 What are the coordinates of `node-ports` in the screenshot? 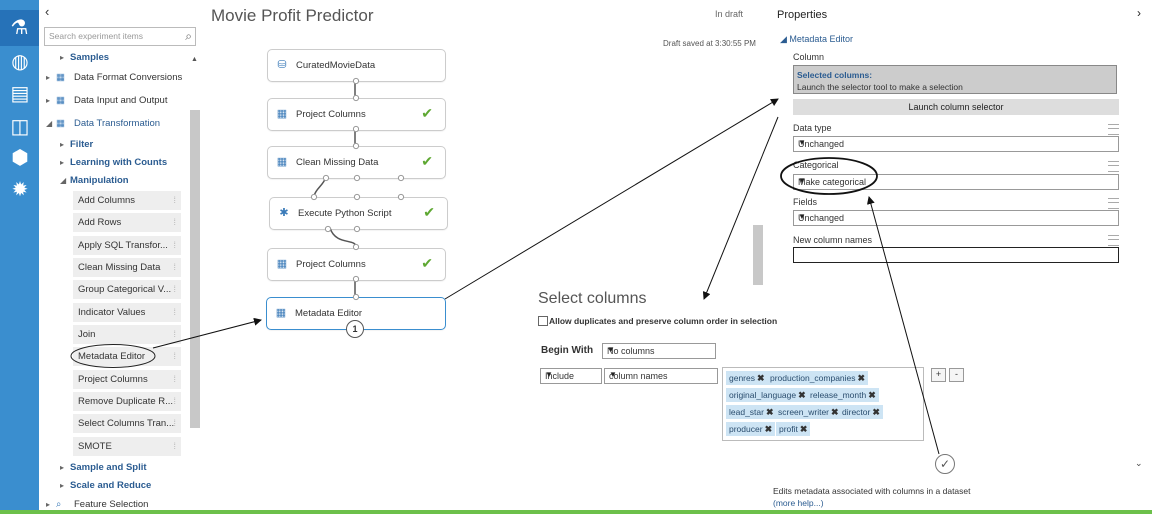 It's located at (357, 189).